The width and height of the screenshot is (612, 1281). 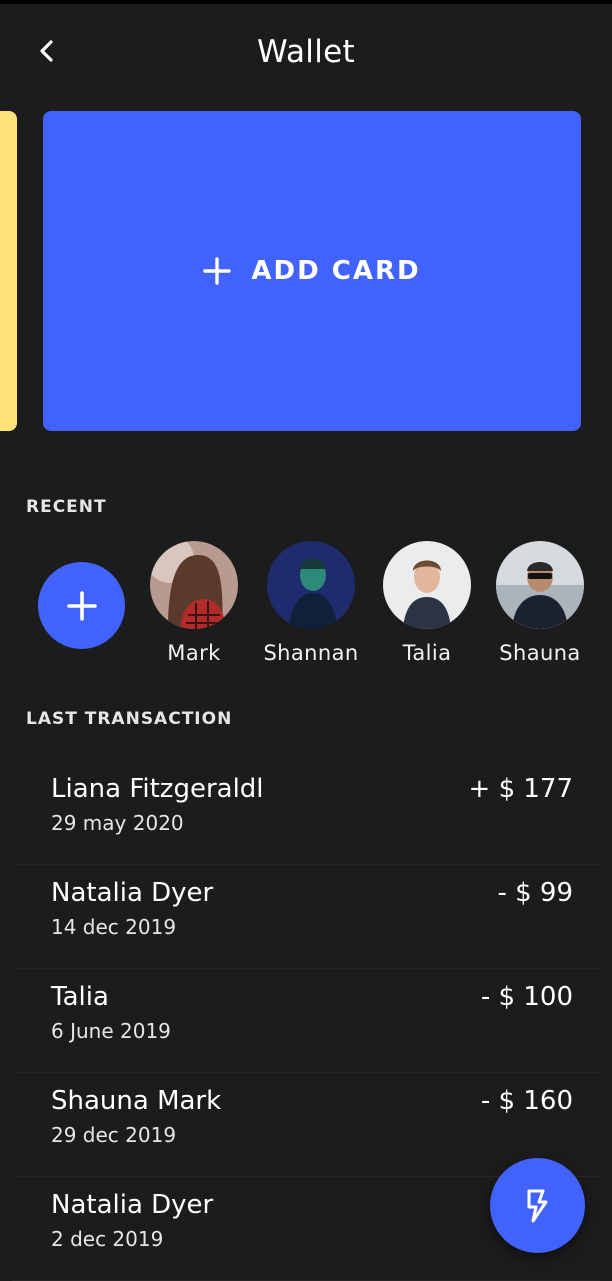 What do you see at coordinates (114, 1135) in the screenshot?
I see `transaction-date: 29 dec 2019` at bounding box center [114, 1135].